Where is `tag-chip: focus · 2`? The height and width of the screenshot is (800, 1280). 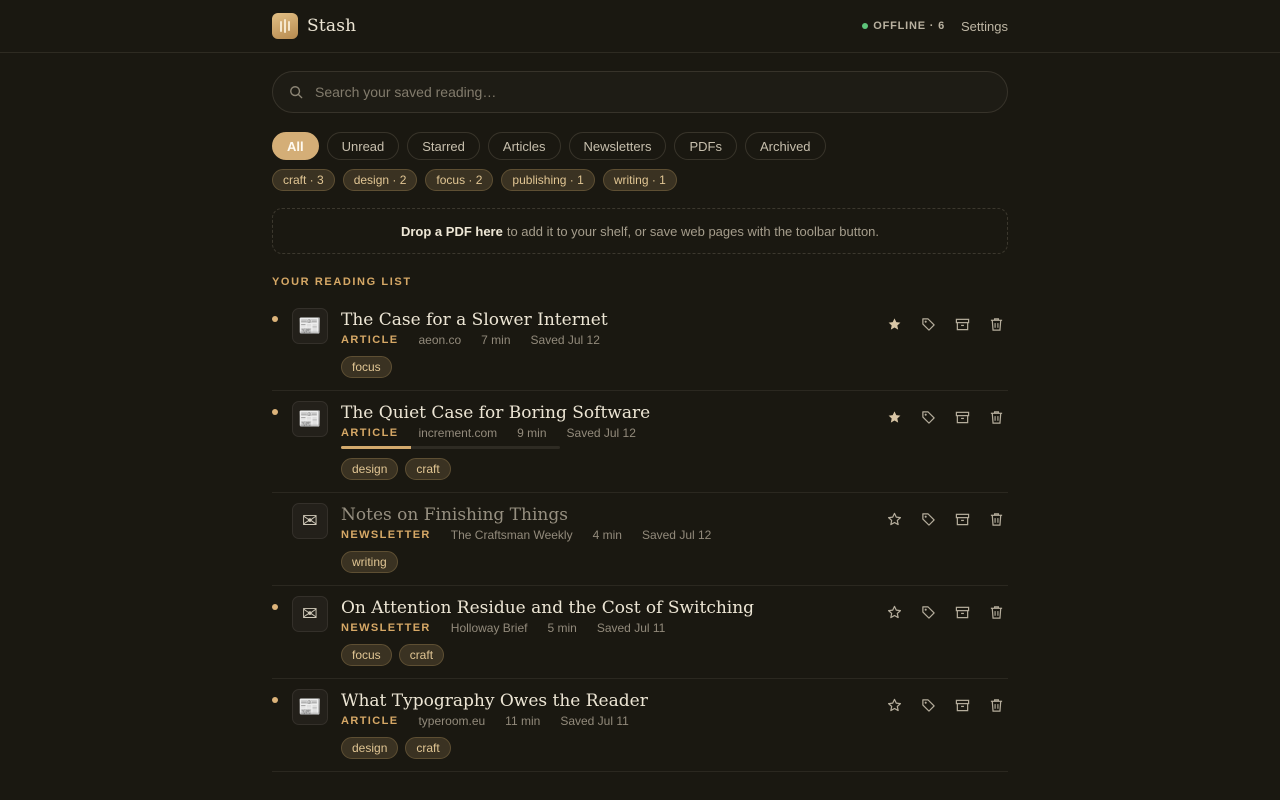
tag-chip: focus · 2 is located at coordinates (459, 180).